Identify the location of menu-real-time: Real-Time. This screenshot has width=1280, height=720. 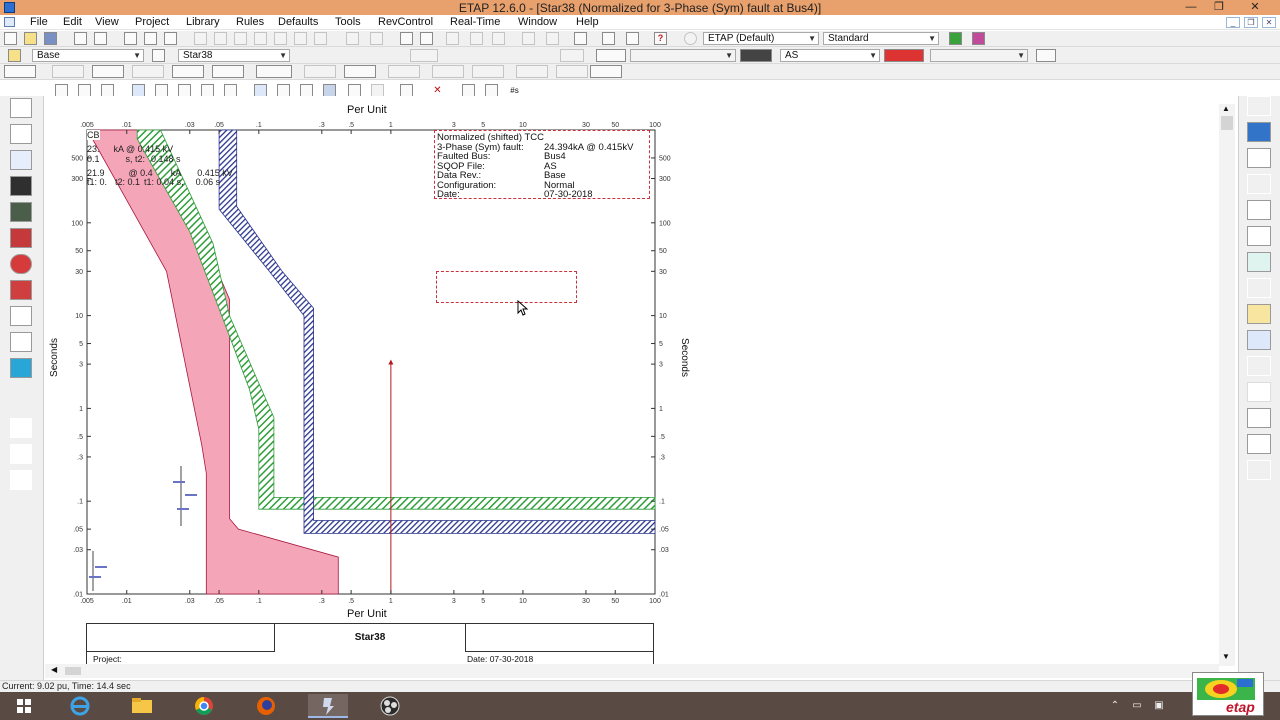
(475, 22).